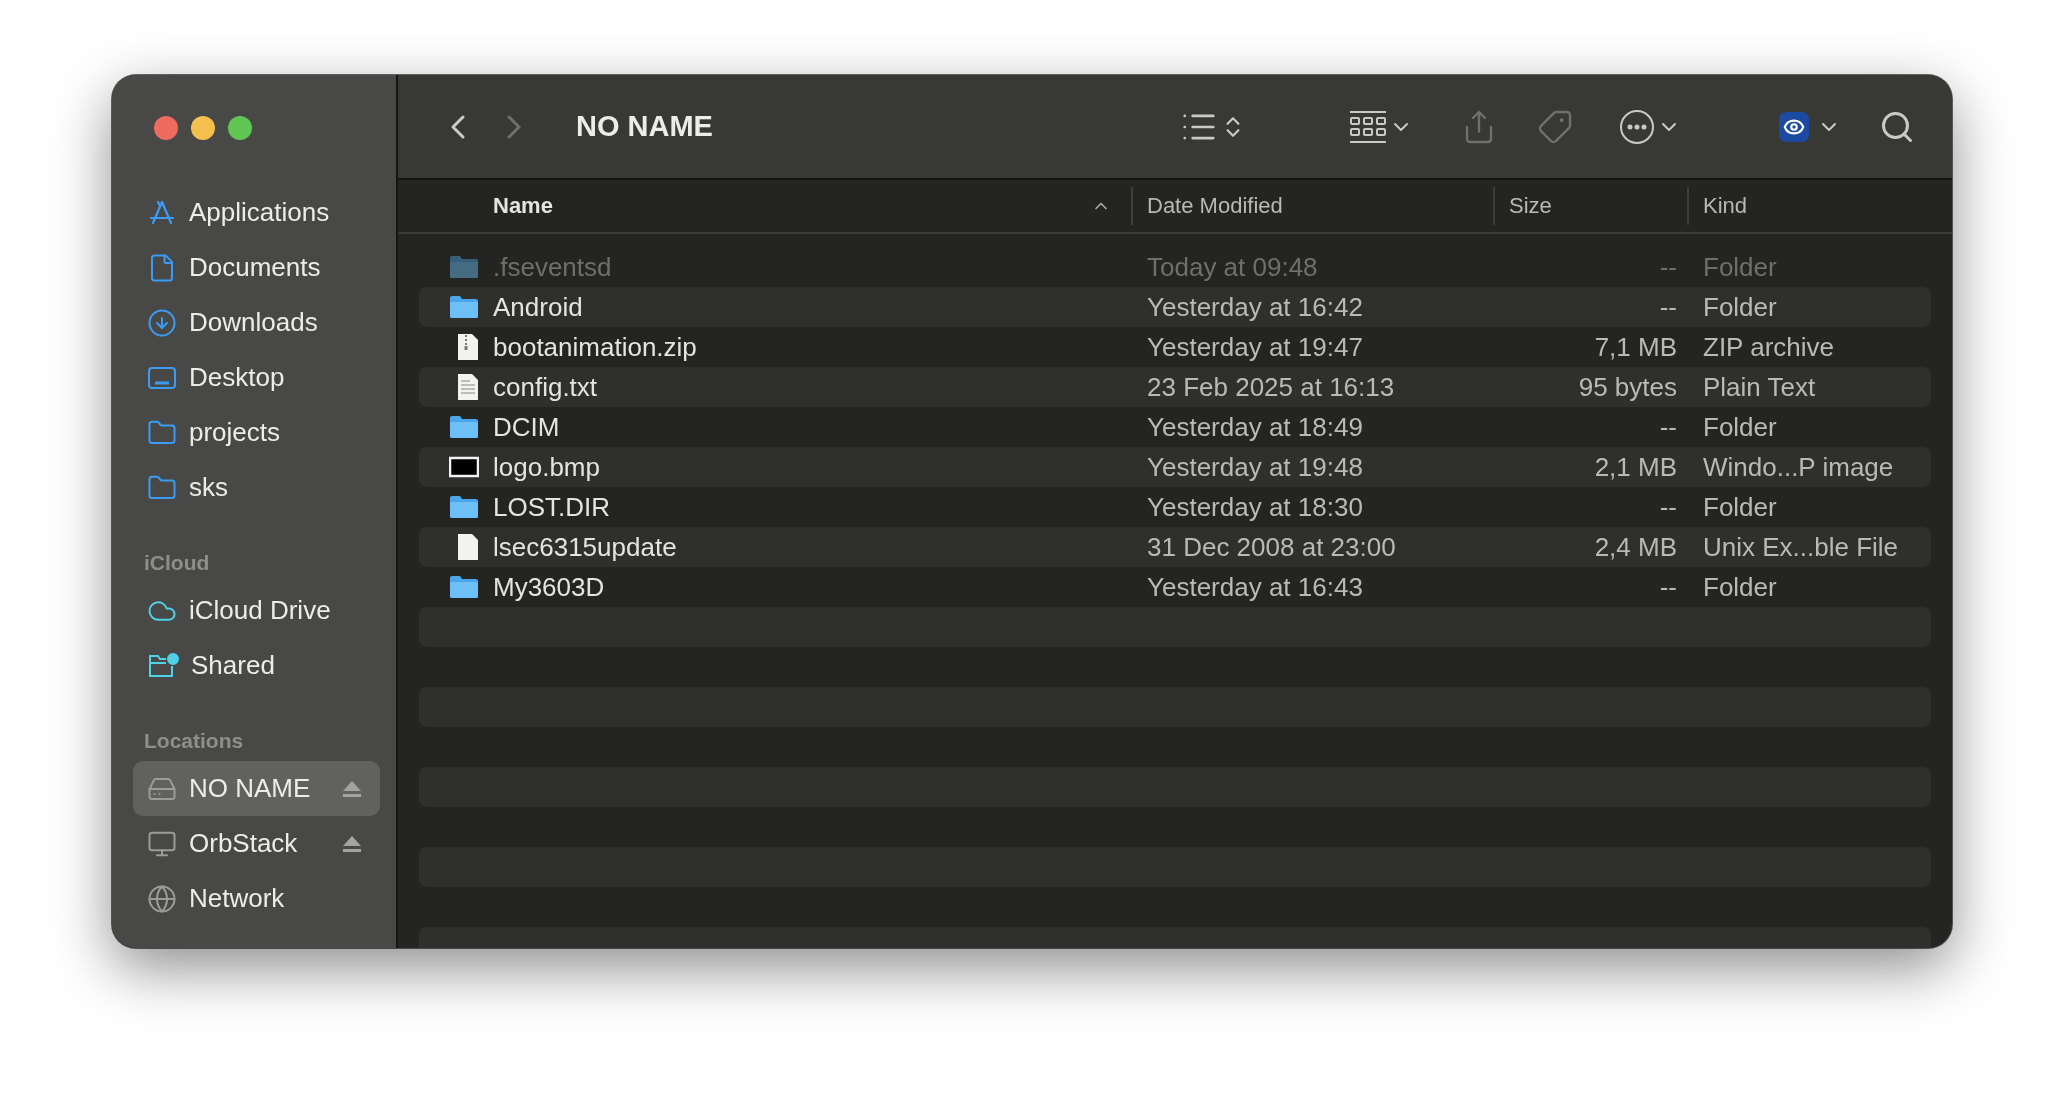 This screenshot has width=2064, height=1096. What do you see at coordinates (538, 307) in the screenshot?
I see `file-name: Android` at bounding box center [538, 307].